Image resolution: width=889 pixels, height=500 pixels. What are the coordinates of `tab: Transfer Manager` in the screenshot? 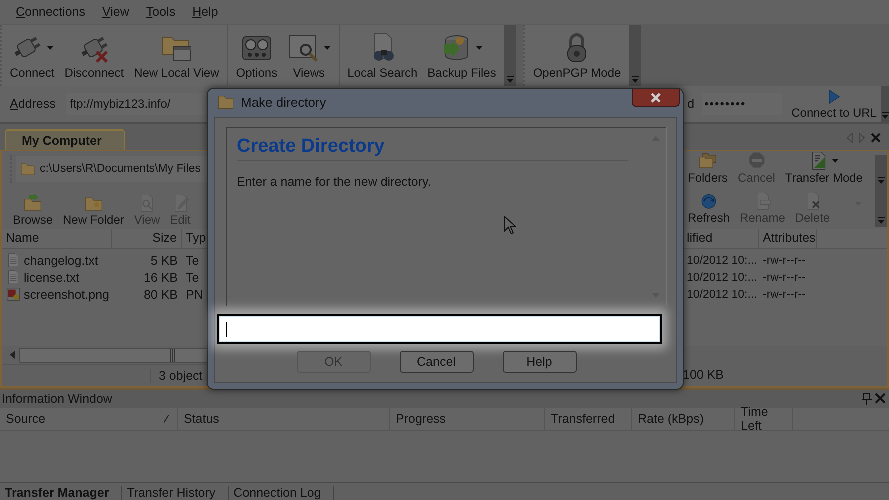 It's located at (61, 493).